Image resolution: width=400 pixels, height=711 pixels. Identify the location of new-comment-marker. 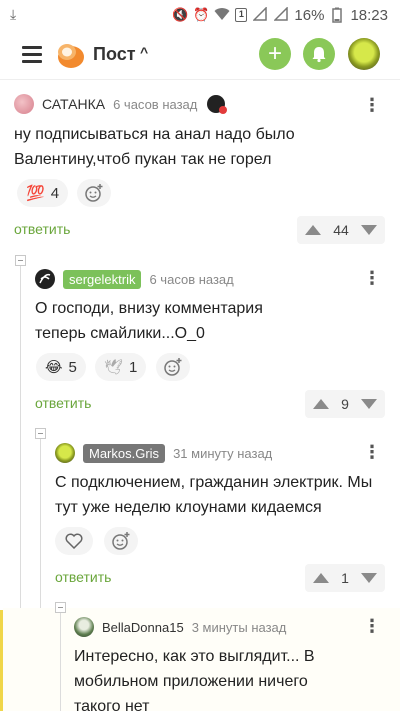
(1, 660).